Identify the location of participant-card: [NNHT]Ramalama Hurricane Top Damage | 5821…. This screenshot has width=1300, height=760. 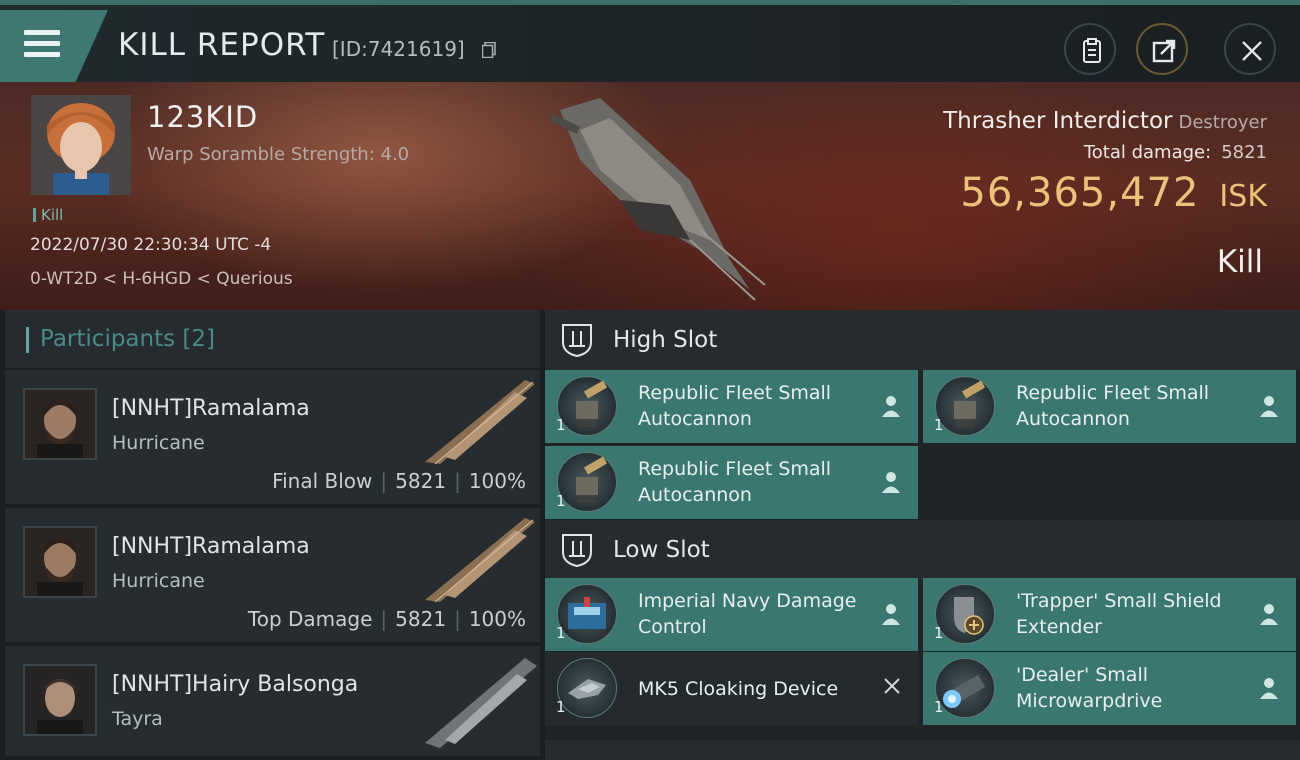
(272, 575).